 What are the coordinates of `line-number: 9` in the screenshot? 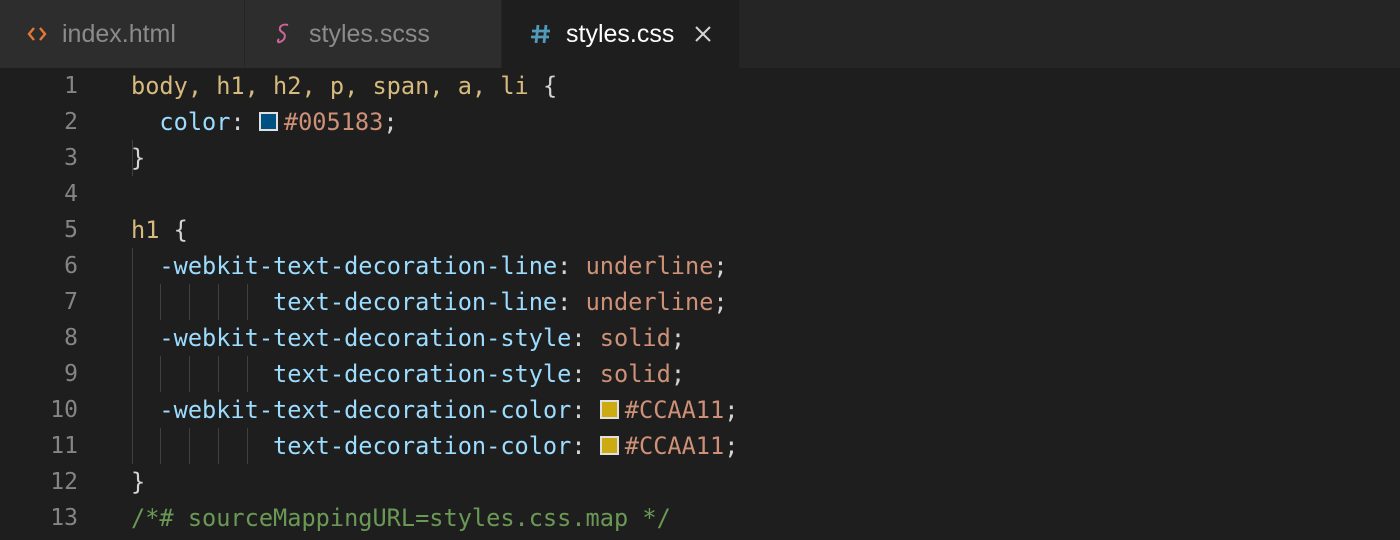 It's located at (71, 374).